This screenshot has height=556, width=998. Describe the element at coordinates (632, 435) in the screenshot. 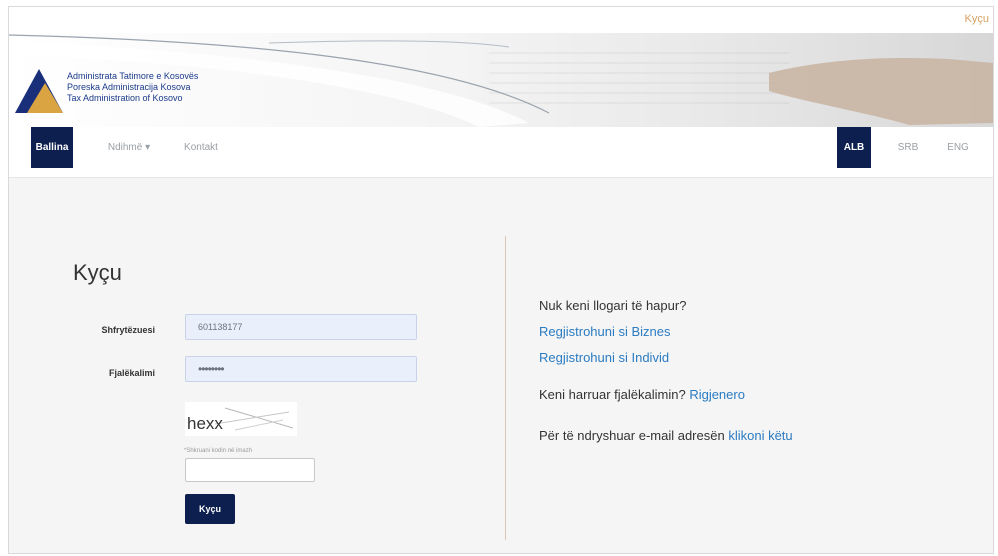

I see `change-email-text: Për të ndryshuar e-mail adresën` at that location.